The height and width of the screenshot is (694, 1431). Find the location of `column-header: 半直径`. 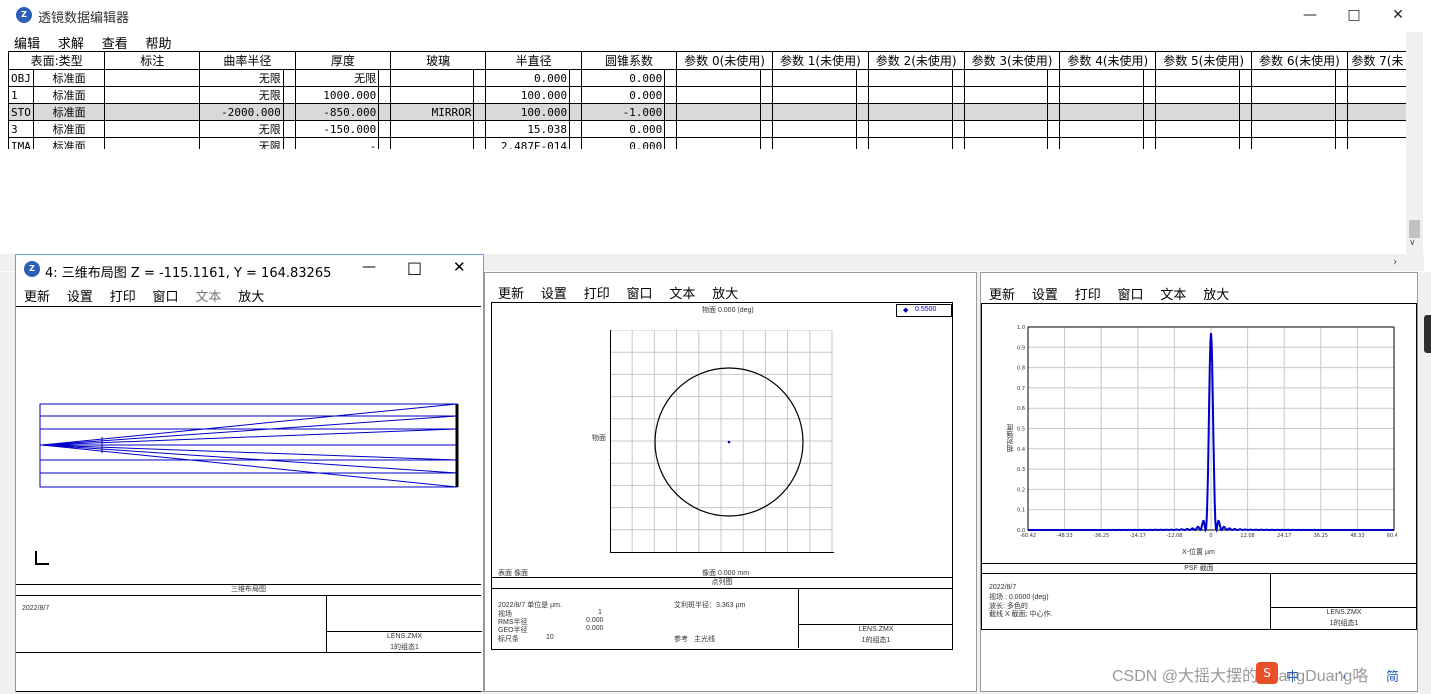

column-header: 半直径 is located at coordinates (533, 60).